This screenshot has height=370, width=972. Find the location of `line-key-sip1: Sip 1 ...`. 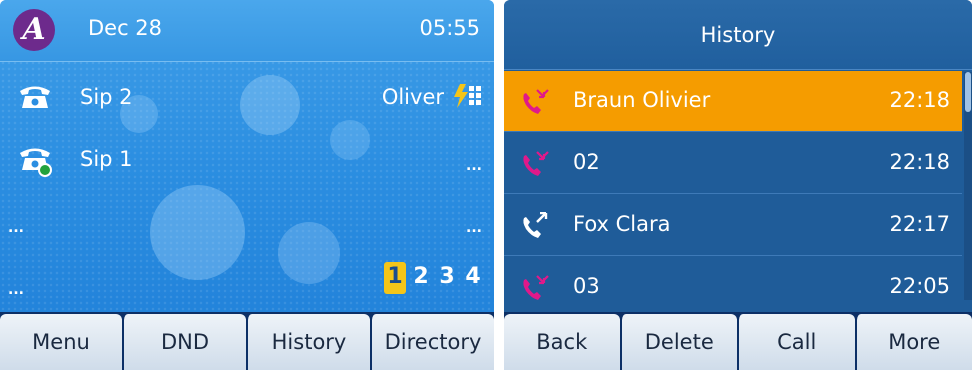

line-key-sip1: Sip 1 ... is located at coordinates (247, 161).